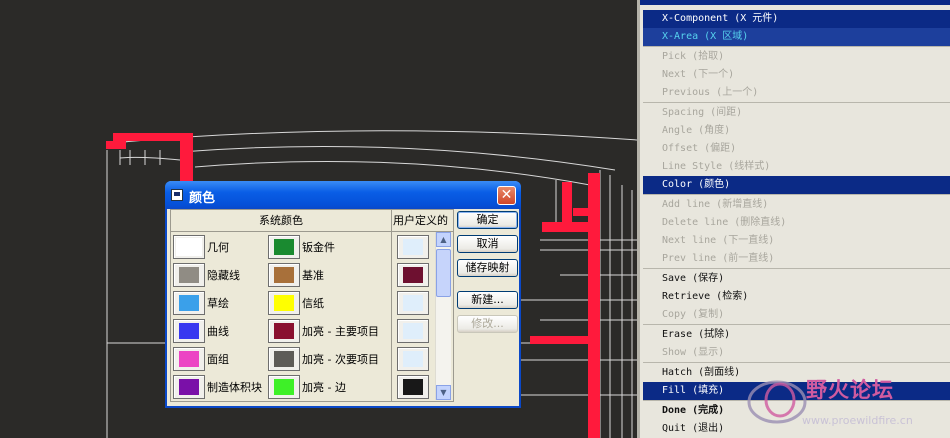 The image size is (950, 438). What do you see at coordinates (218, 247) in the screenshot?
I see `color-label: 几何` at bounding box center [218, 247].